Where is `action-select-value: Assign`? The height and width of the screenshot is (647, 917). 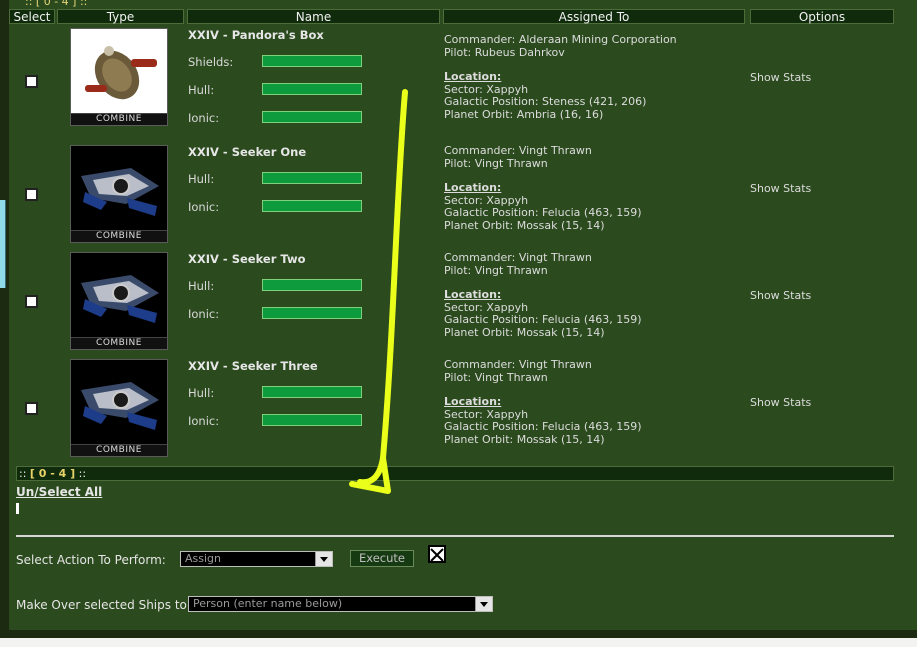
action-select-value: Assign is located at coordinates (203, 558).